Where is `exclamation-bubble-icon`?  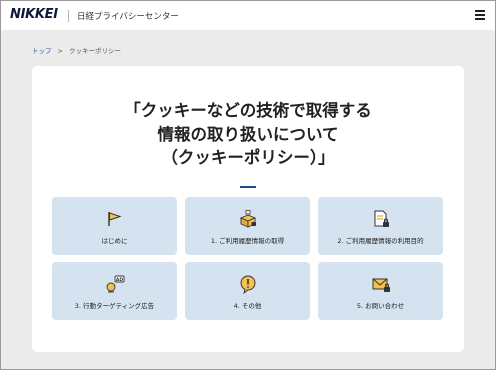 exclamation-bubble-icon is located at coordinates (247, 284).